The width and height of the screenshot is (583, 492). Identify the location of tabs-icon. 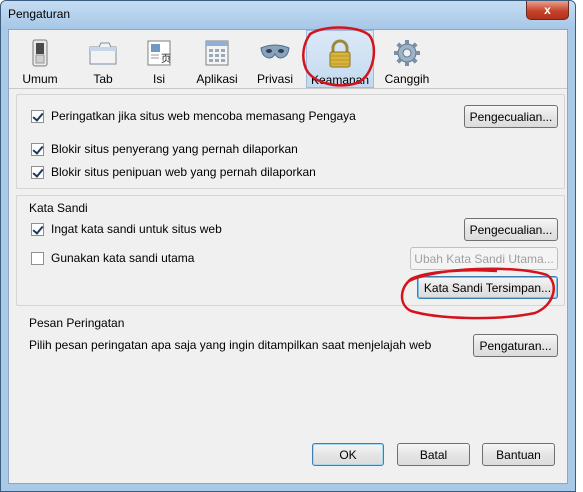
(103, 53).